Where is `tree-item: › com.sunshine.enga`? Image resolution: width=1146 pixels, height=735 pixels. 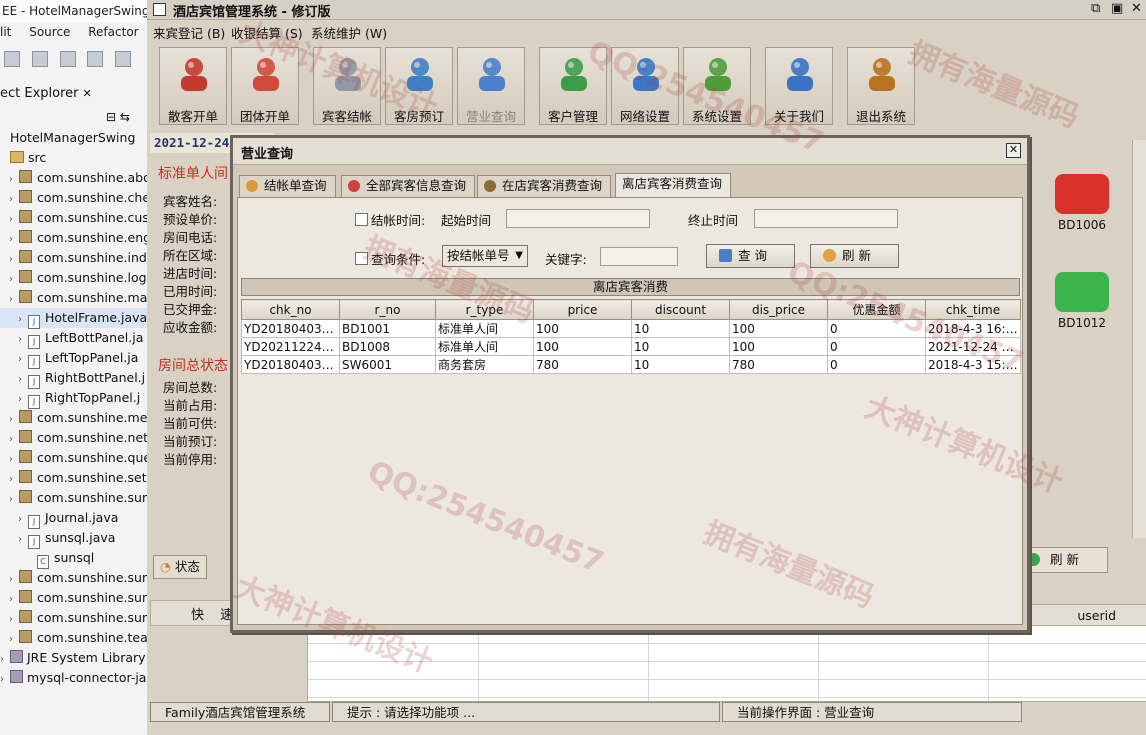
tree-item: › com.sunshine.enga is located at coordinates (73, 238).